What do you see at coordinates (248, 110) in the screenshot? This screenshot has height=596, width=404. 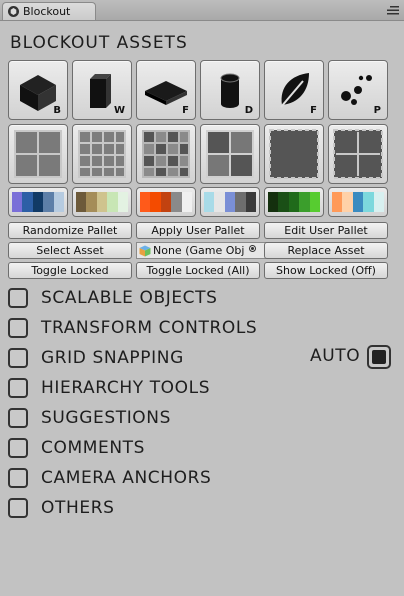 I see `asset-letter: D` at bounding box center [248, 110].